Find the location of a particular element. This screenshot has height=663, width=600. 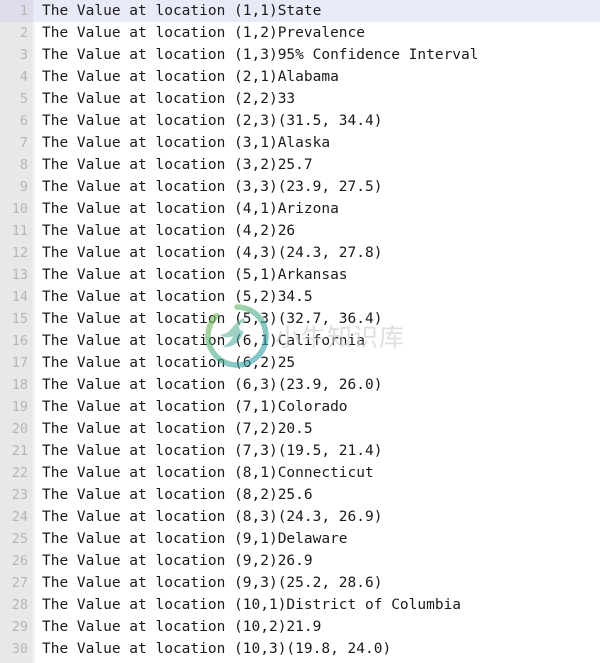

code-line: 19 The Value at location (7,1)Colorado is located at coordinates (300, 407).